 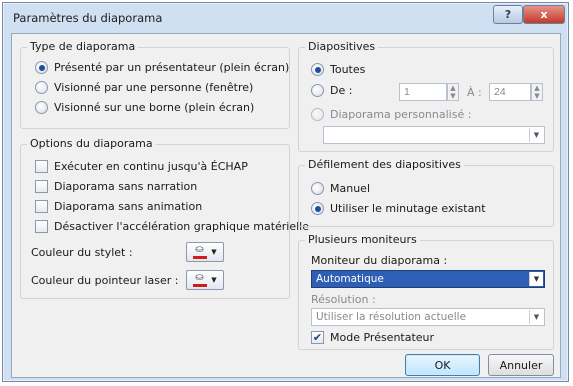 I want to click on check-no-animation: Diaporama sans animation, so click(x=118, y=206).